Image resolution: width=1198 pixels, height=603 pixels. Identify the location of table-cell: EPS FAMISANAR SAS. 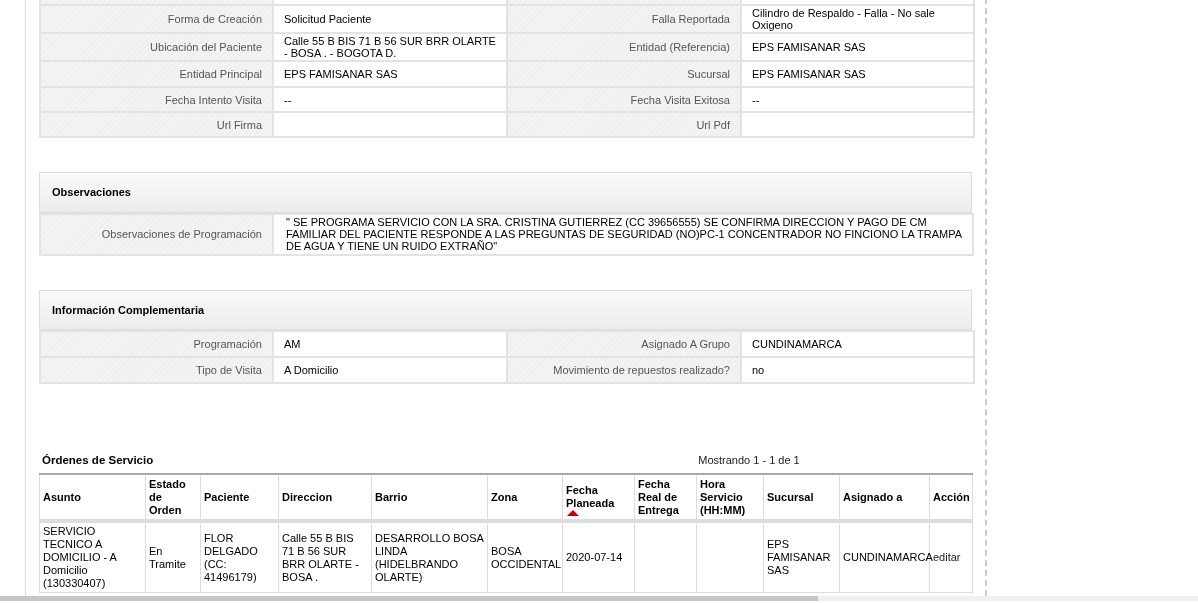
(801, 557).